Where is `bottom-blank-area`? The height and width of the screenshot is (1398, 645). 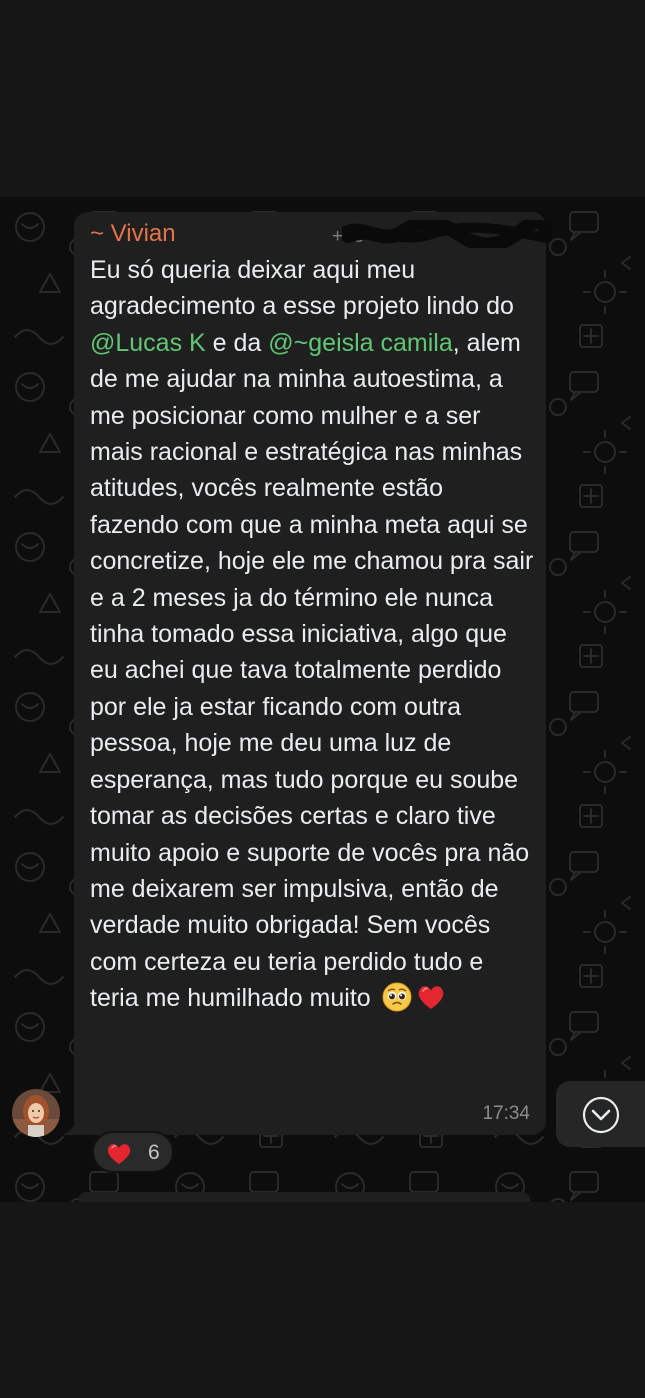 bottom-blank-area is located at coordinates (322, 1300).